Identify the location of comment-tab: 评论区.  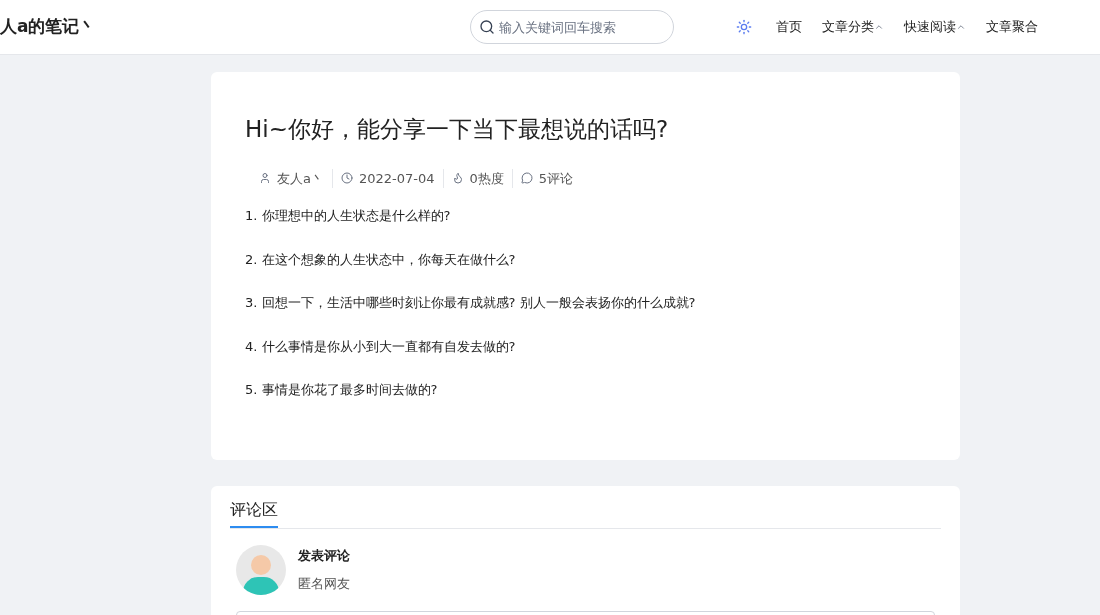
(254, 512).